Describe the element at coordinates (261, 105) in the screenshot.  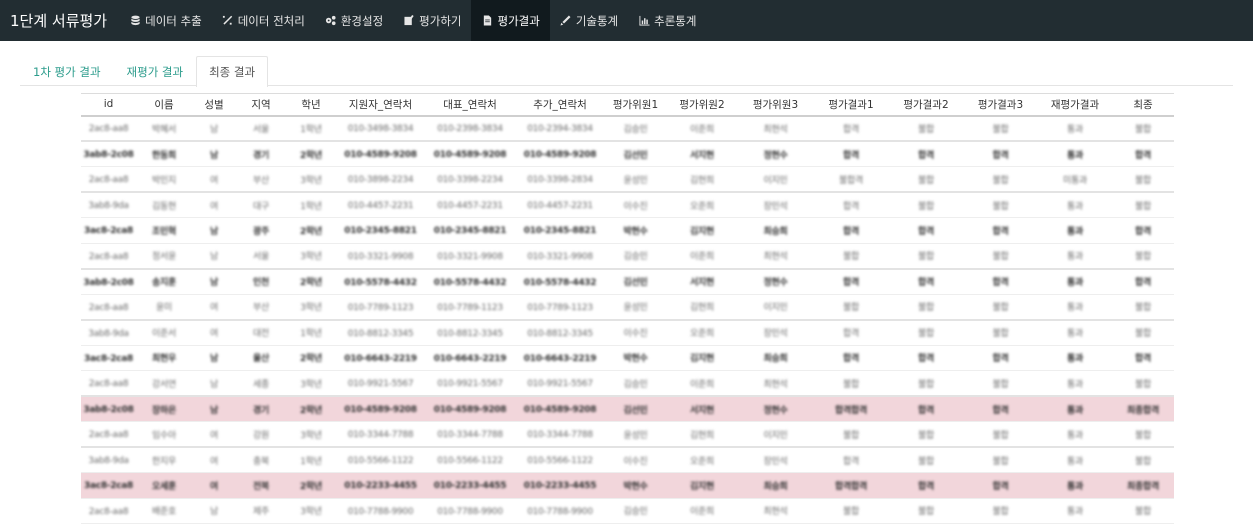
I see `column-header: 지역` at that location.